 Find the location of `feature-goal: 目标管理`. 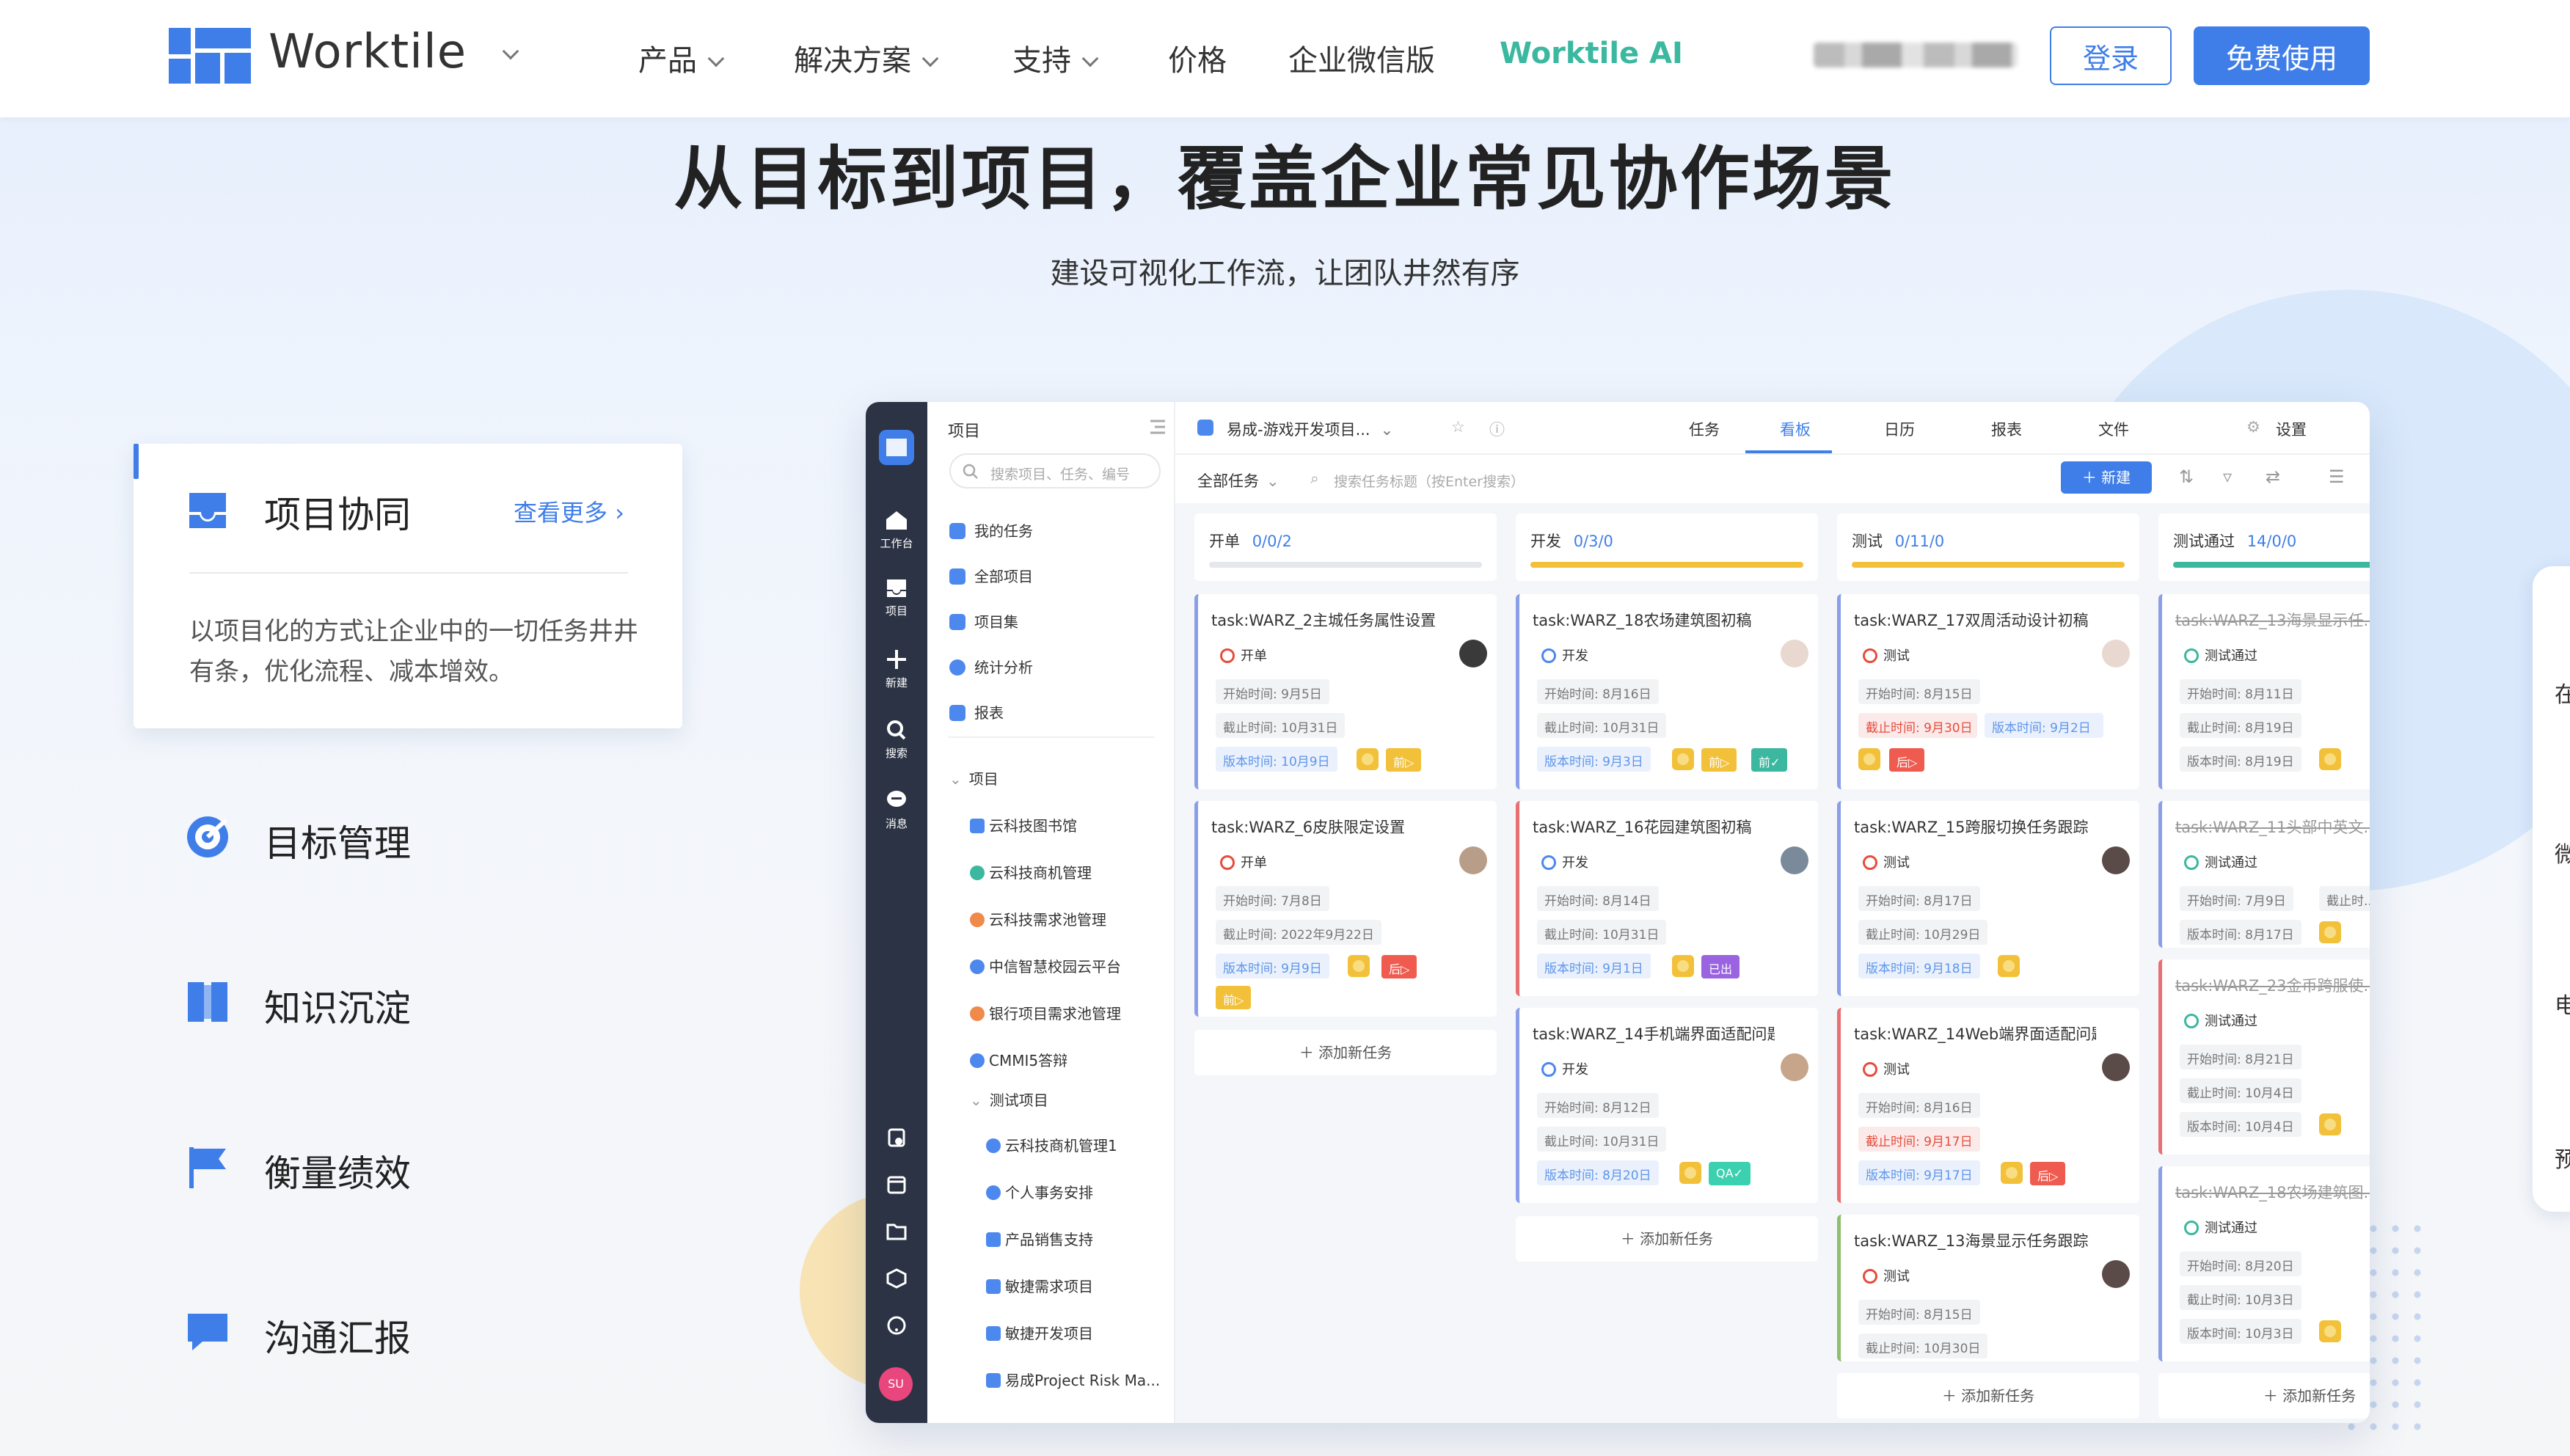

feature-goal: 目标管理 is located at coordinates (337, 841).